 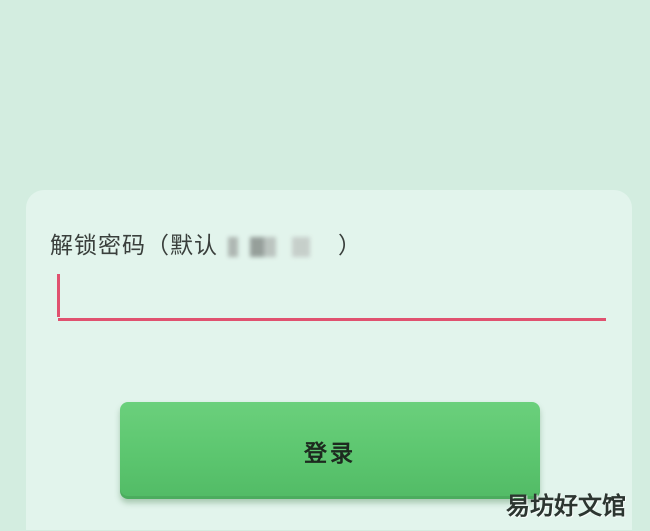 What do you see at coordinates (134, 246) in the screenshot?
I see `password-label-text: 解锁密码（默认` at bounding box center [134, 246].